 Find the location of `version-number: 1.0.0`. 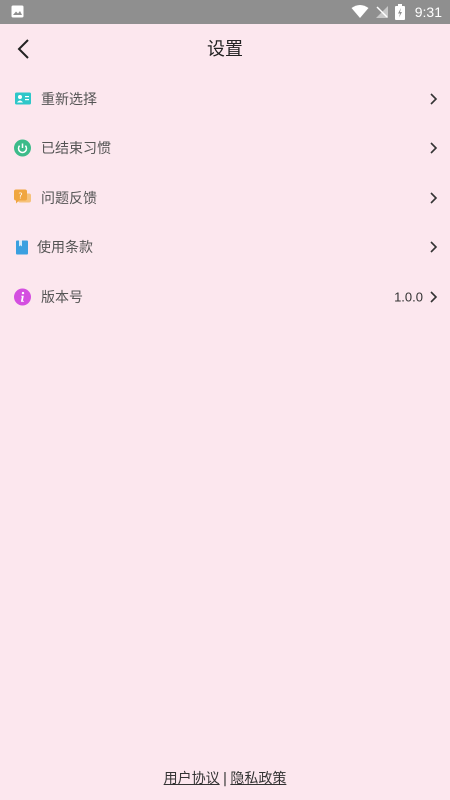

version-number: 1.0.0 is located at coordinates (408, 297).